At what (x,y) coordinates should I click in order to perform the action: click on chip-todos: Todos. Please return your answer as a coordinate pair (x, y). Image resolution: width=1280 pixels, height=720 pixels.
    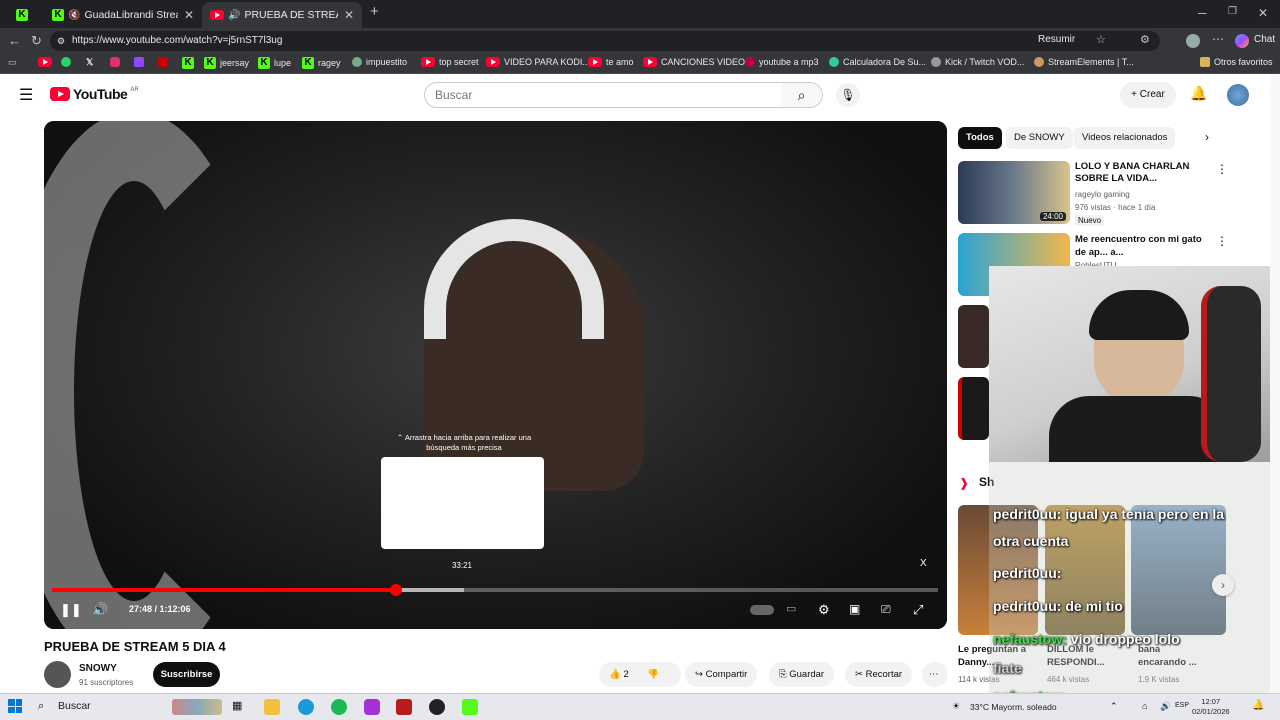
    Looking at the image, I should click on (980, 138).